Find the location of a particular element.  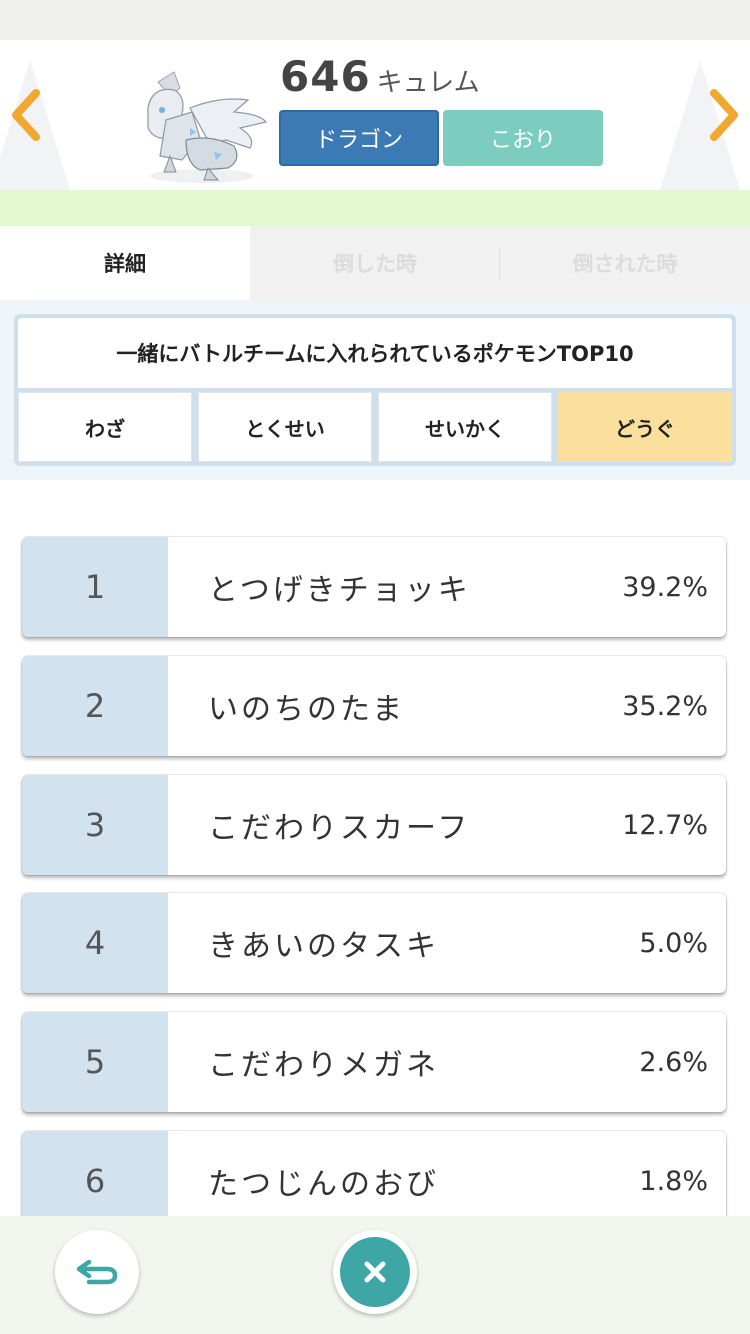

close-icon is located at coordinates (375, 1272).